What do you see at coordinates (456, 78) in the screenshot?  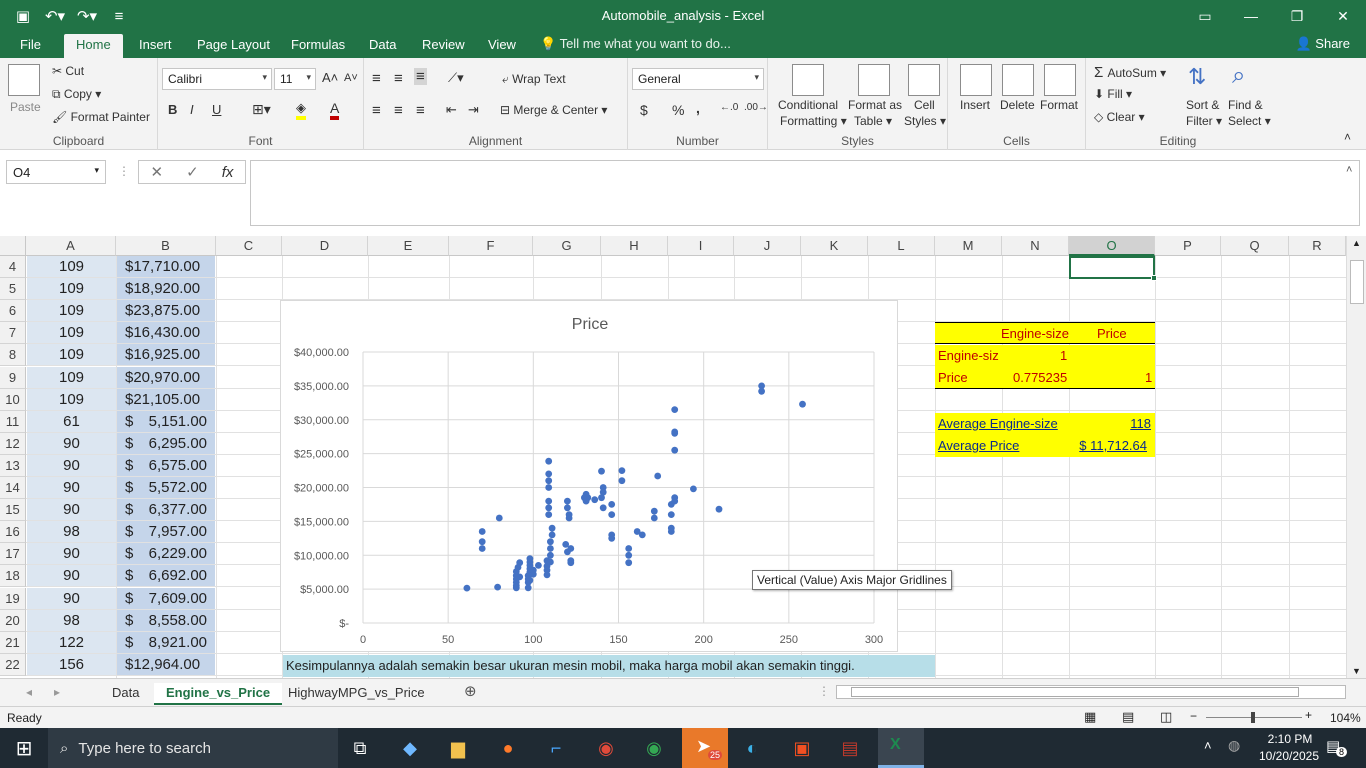 I see `orientation-icon: ⟋▾` at bounding box center [456, 78].